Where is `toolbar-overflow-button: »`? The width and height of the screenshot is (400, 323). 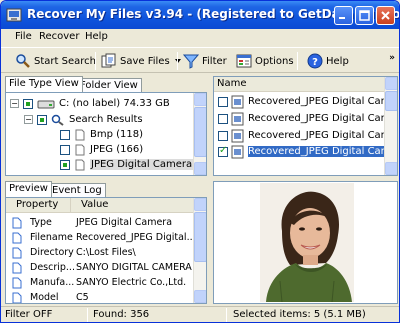
toolbar-overflow-button: » is located at coordinates (392, 58).